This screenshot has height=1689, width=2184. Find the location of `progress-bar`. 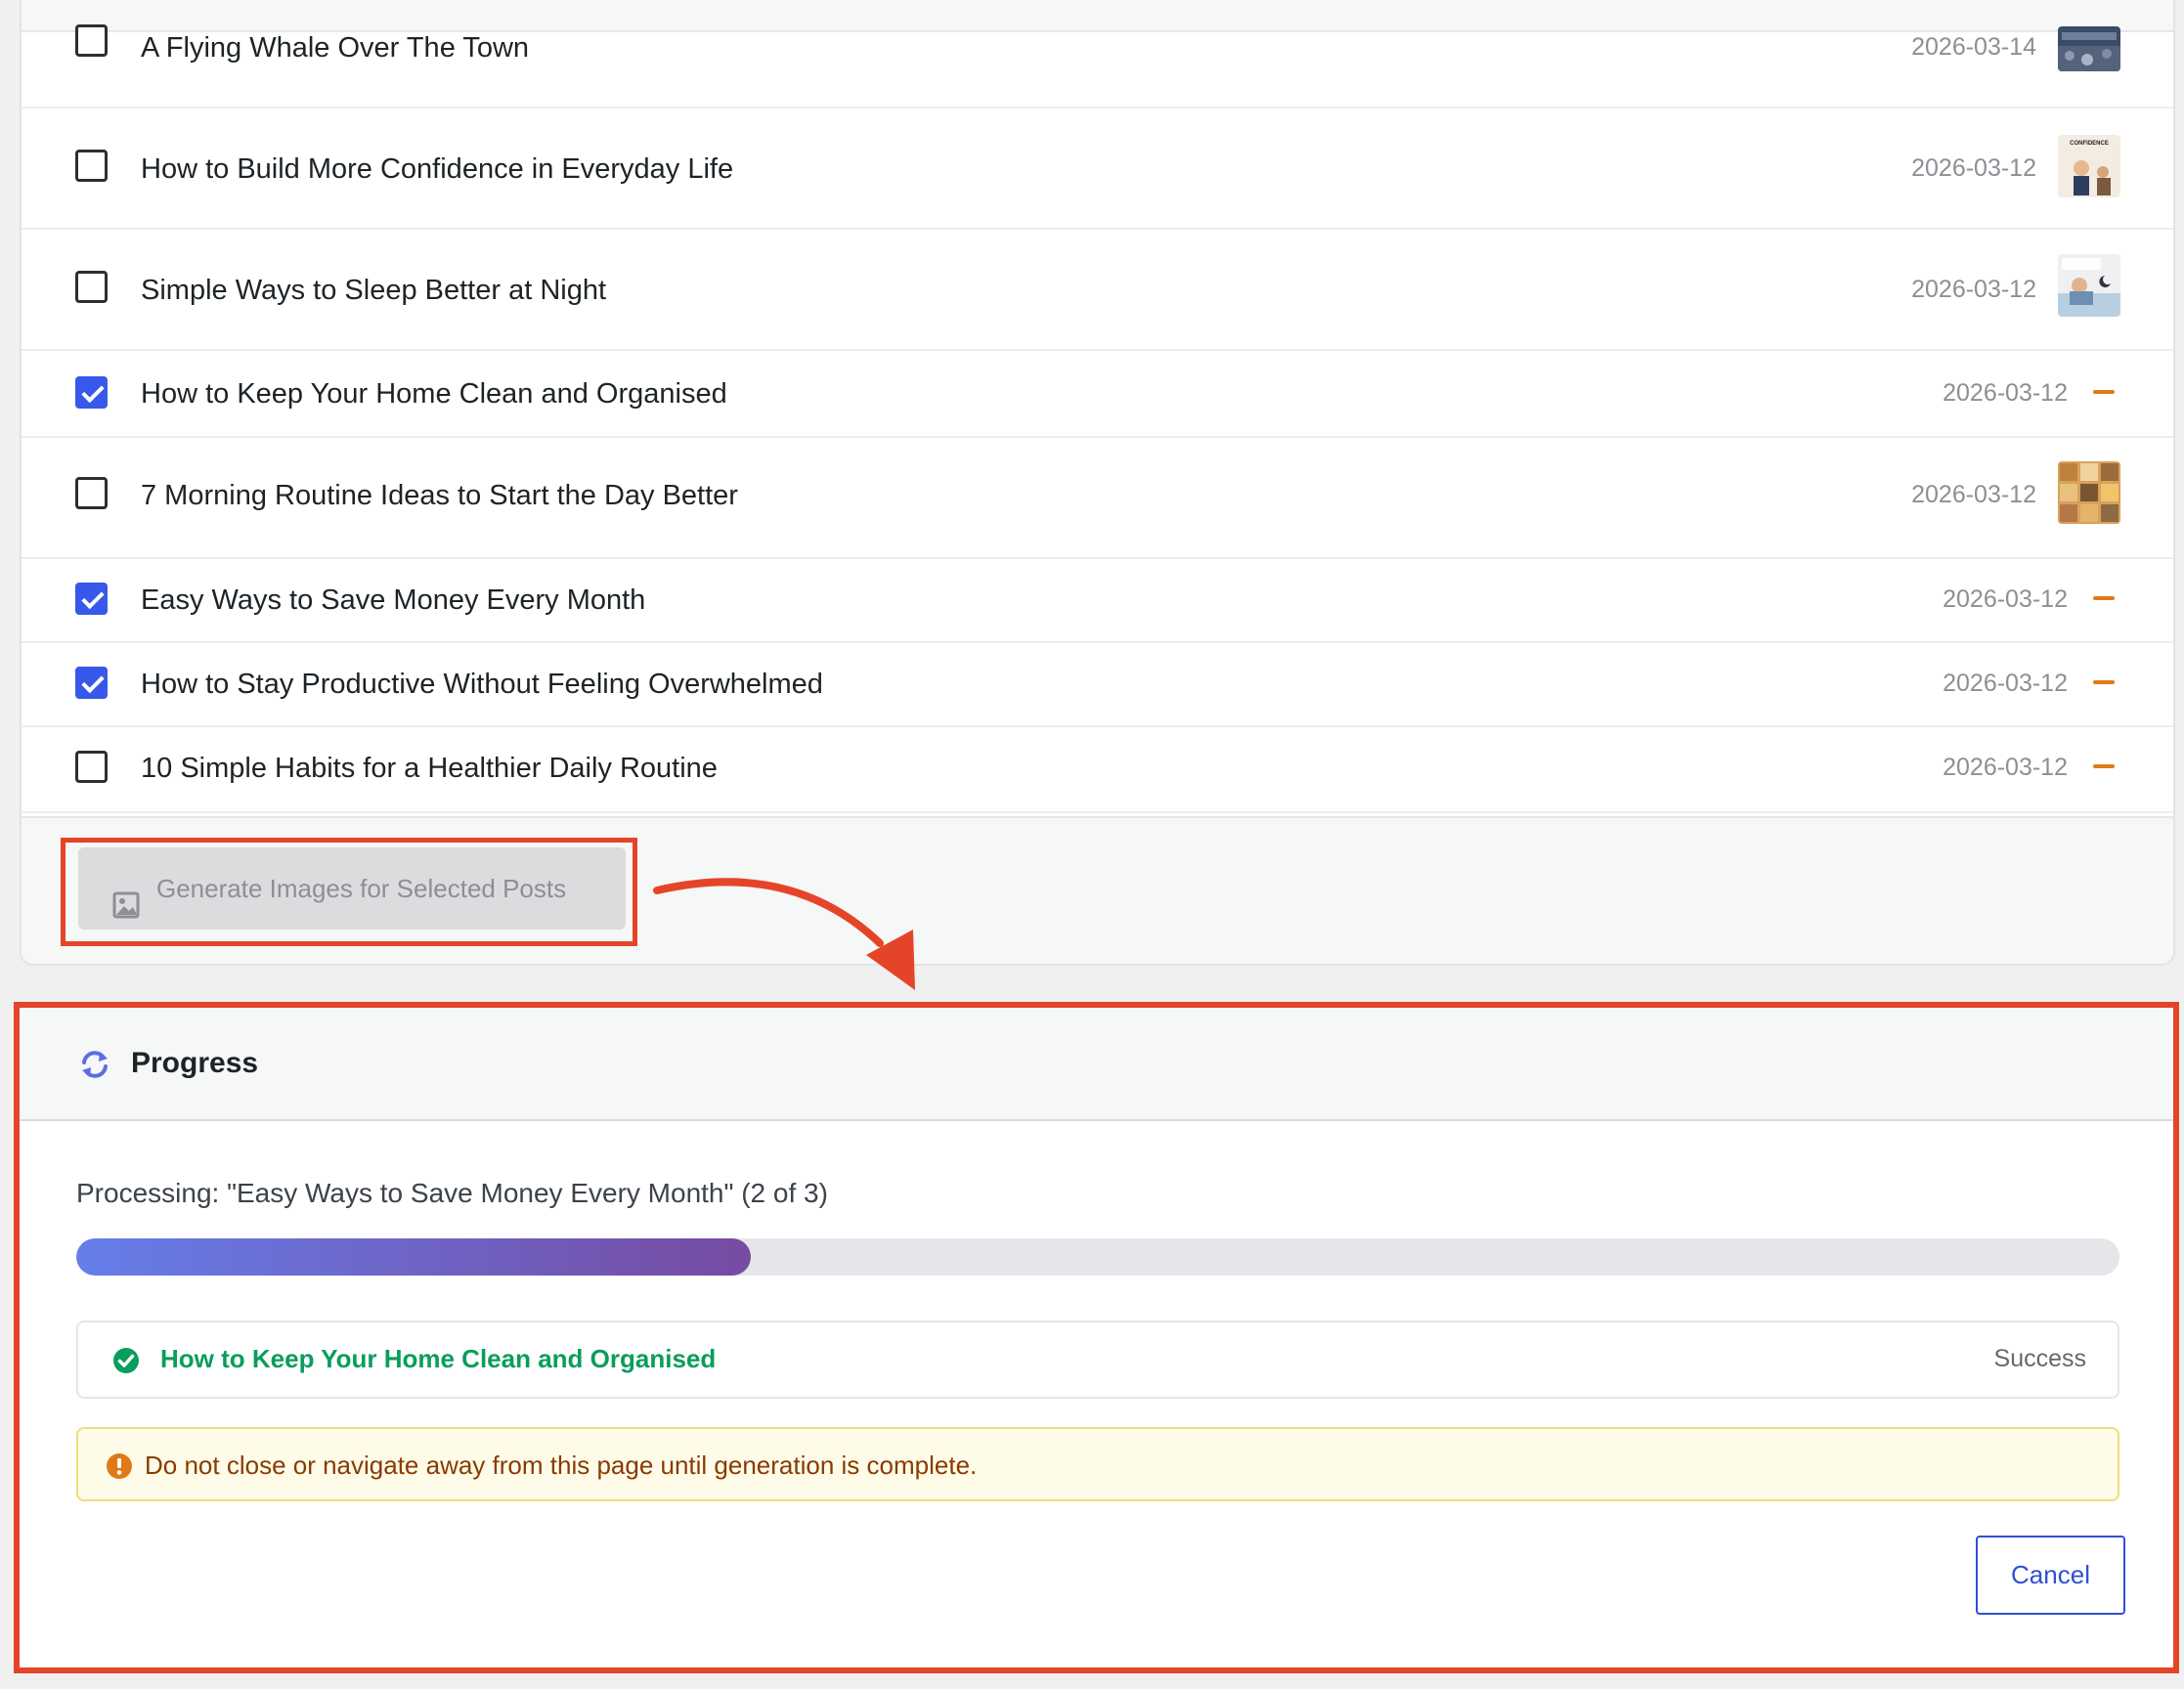

progress-bar is located at coordinates (1097, 1257).